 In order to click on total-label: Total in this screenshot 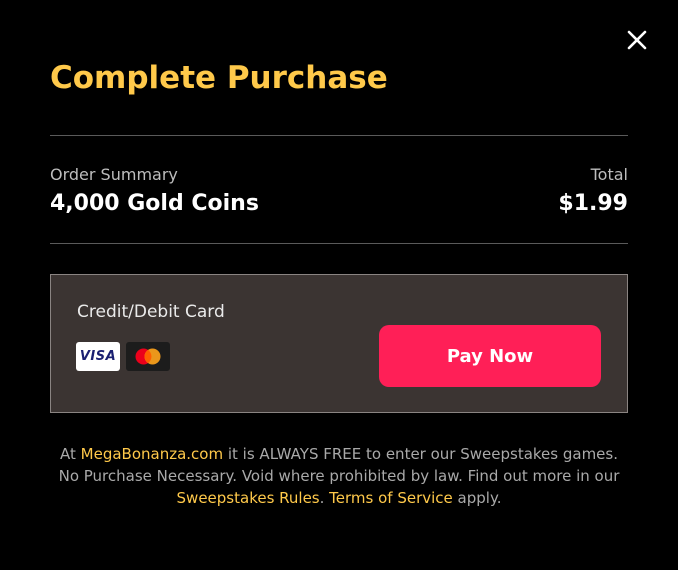, I will do `click(609, 174)`.